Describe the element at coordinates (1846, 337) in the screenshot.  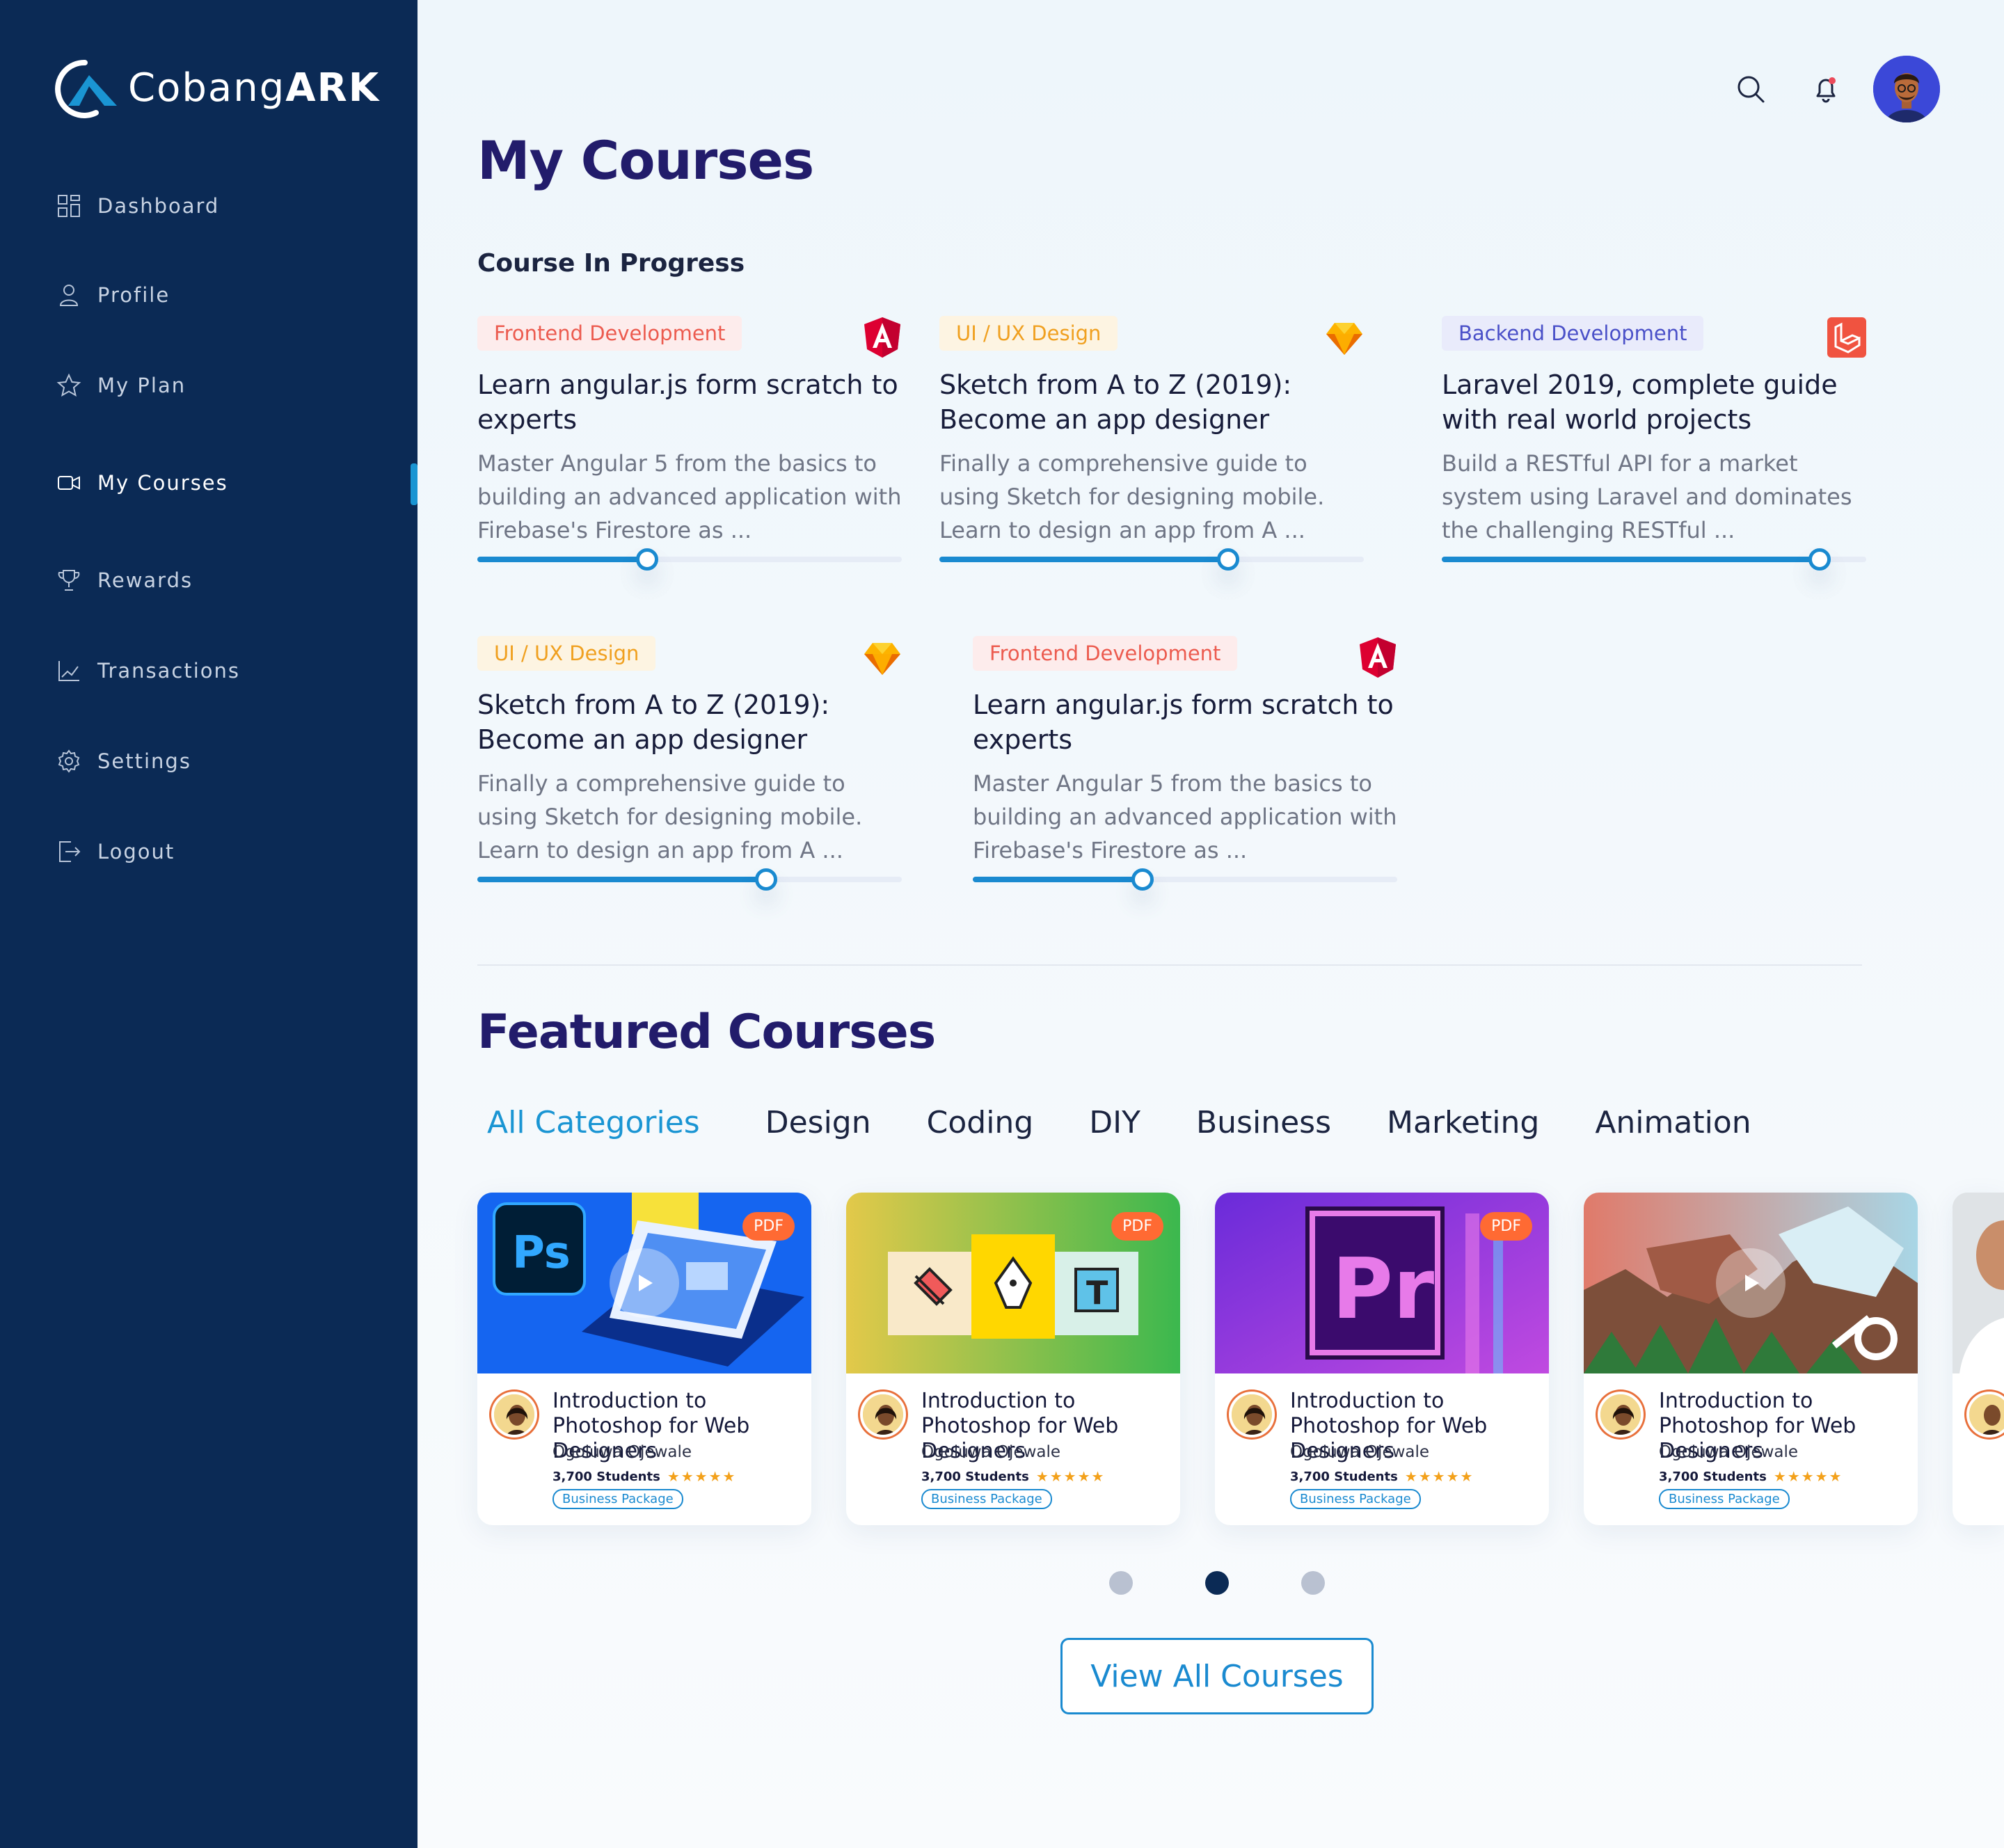
I see `laravel-icon` at that location.